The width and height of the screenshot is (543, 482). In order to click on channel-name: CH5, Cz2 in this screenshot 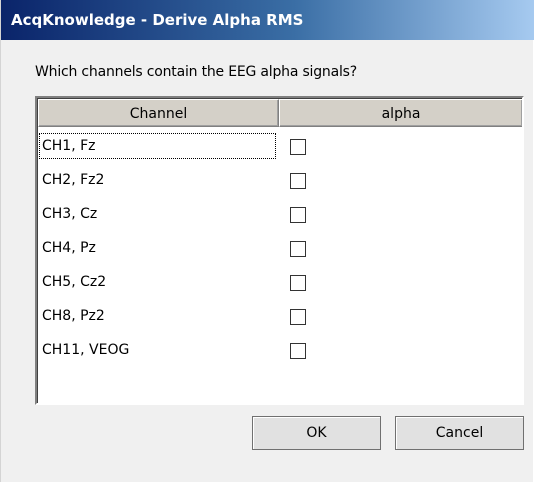, I will do `click(74, 282)`.